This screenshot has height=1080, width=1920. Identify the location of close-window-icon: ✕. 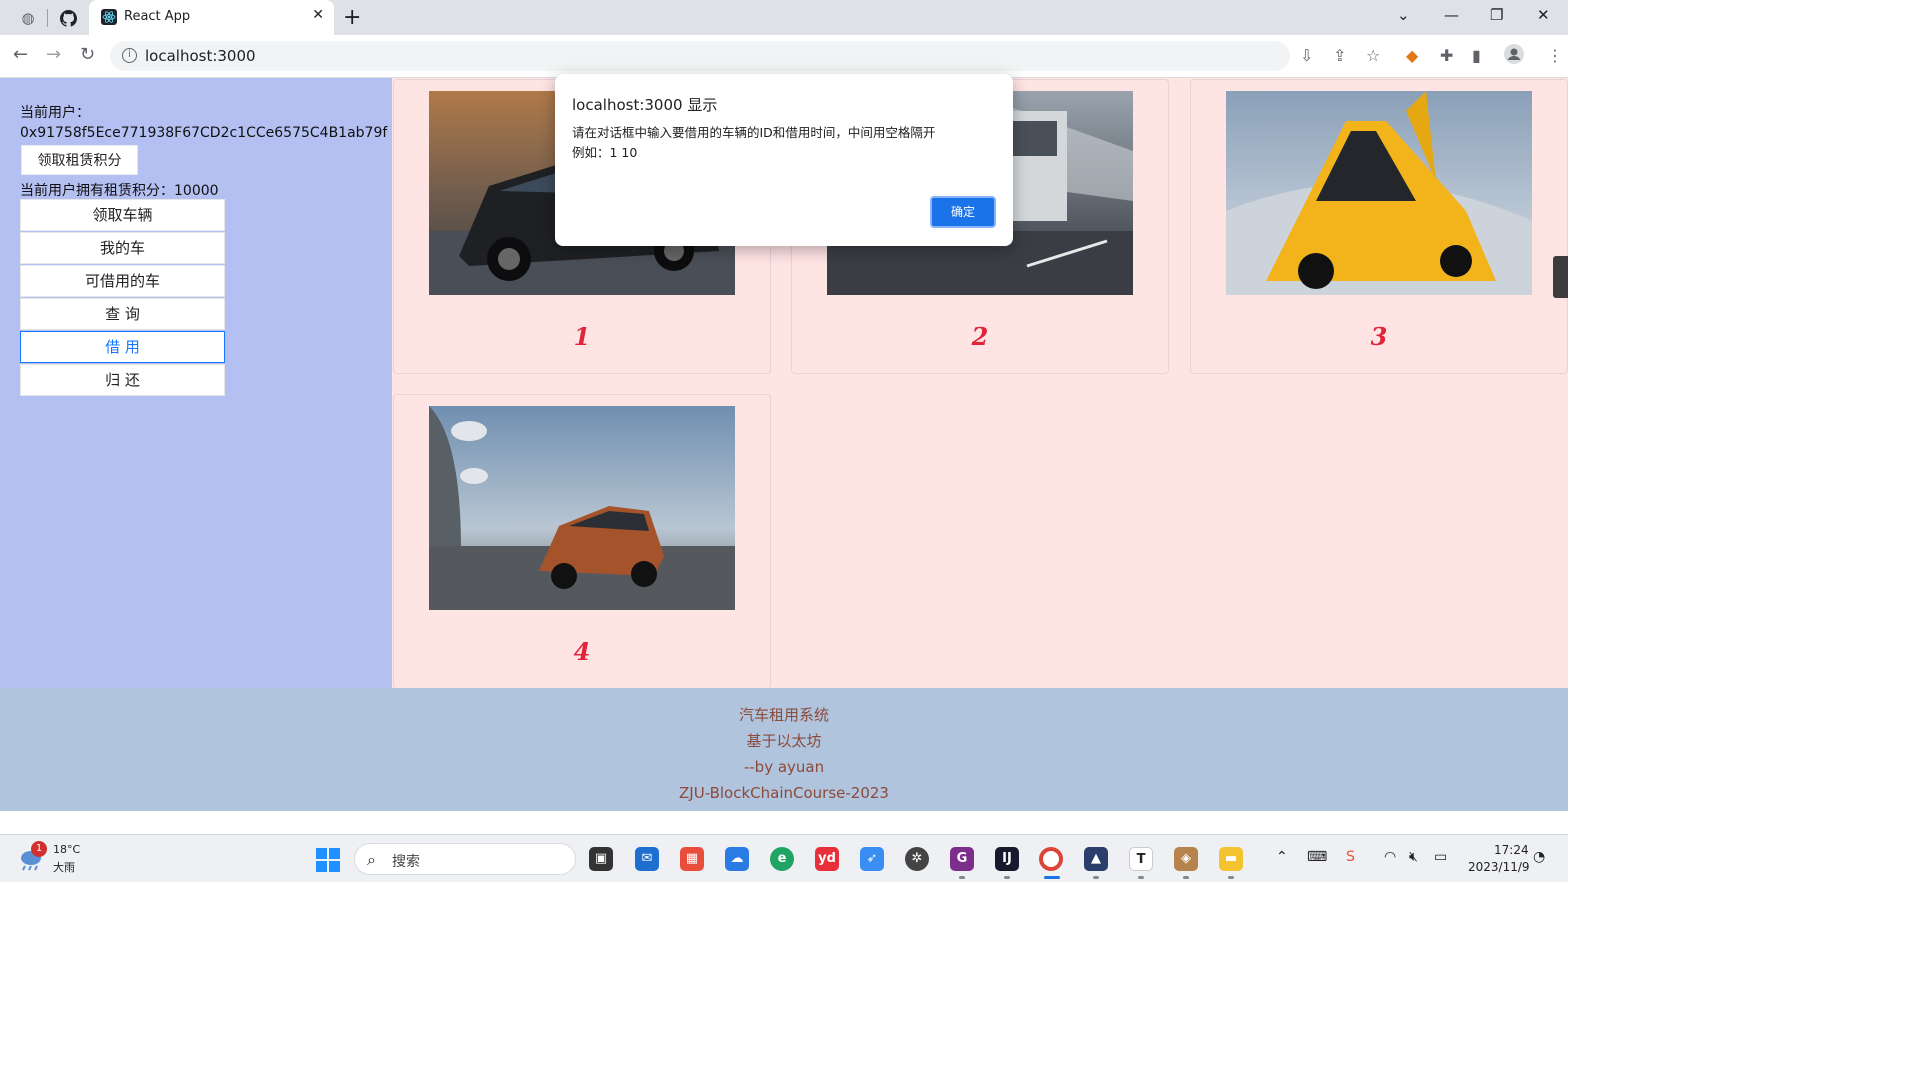
(1543, 15).